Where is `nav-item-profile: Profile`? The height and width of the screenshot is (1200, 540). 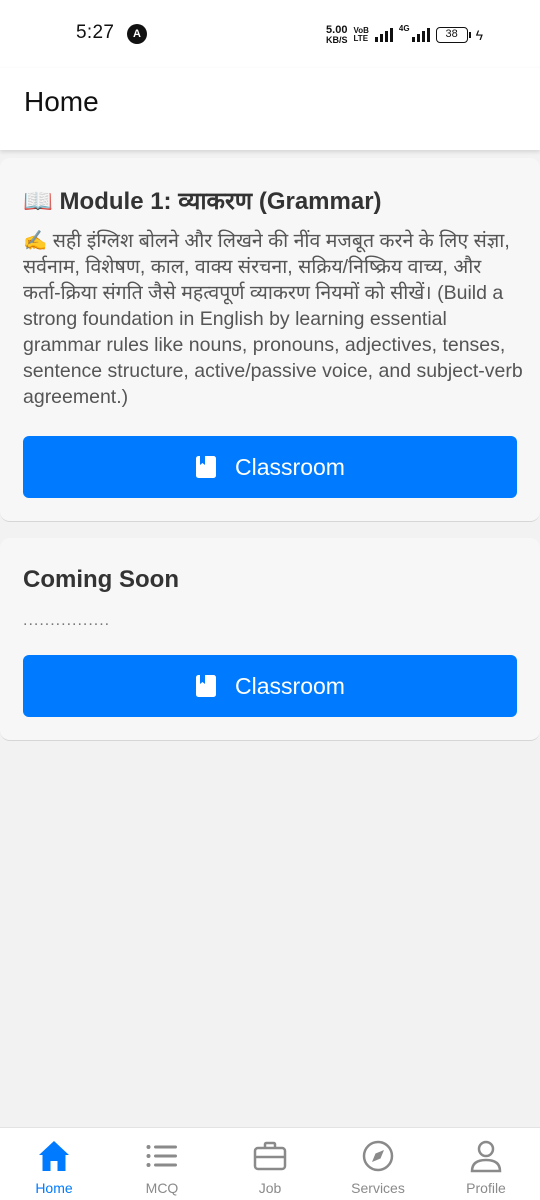
nav-item-profile: Profile is located at coordinates (486, 1164).